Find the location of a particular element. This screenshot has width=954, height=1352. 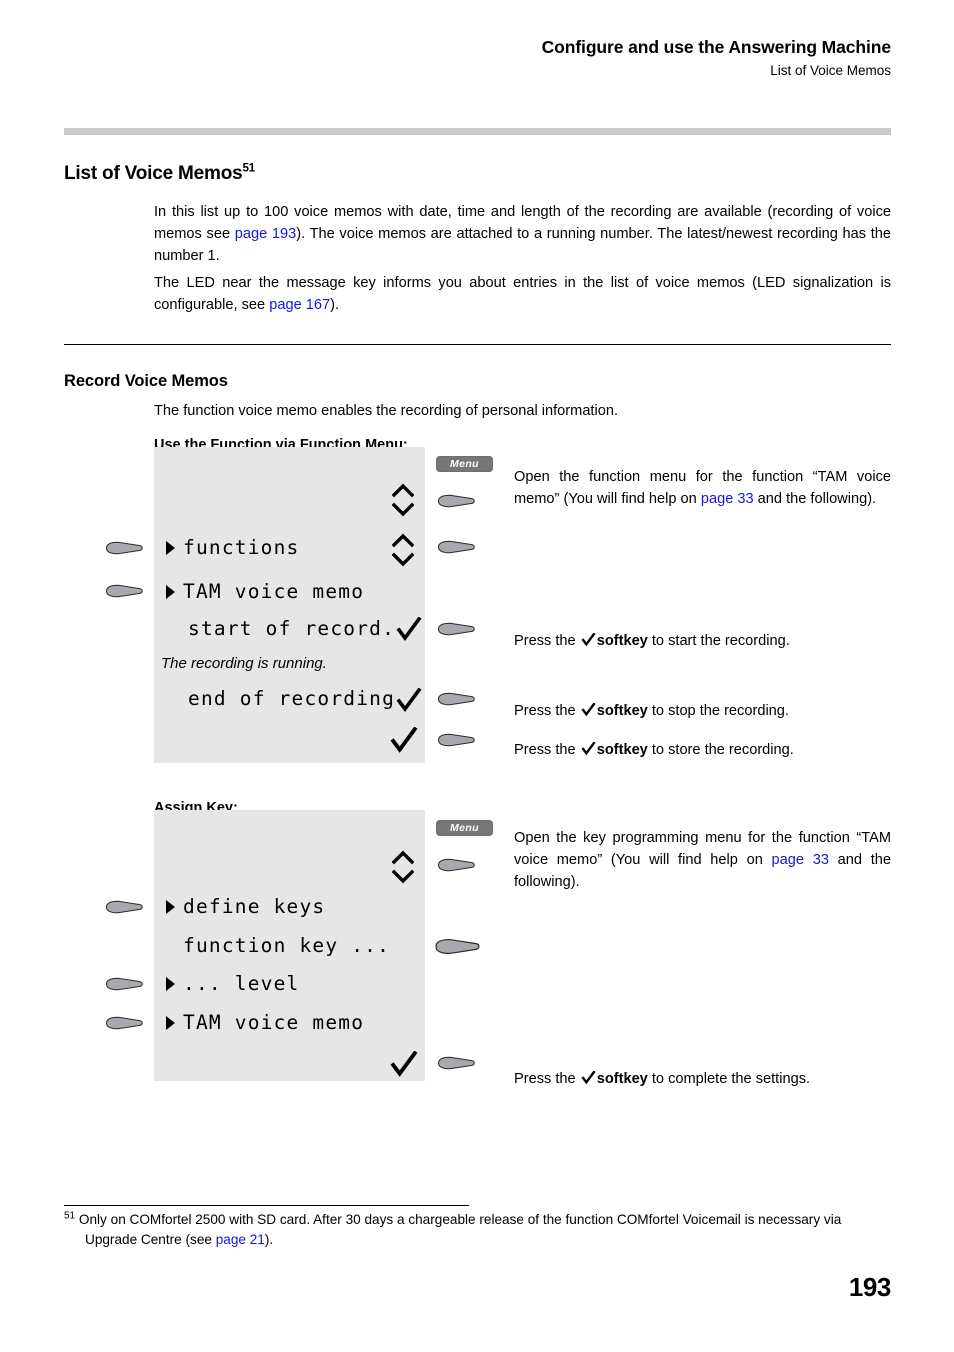

instruction-3-part-a: Press the is located at coordinates (547, 710).